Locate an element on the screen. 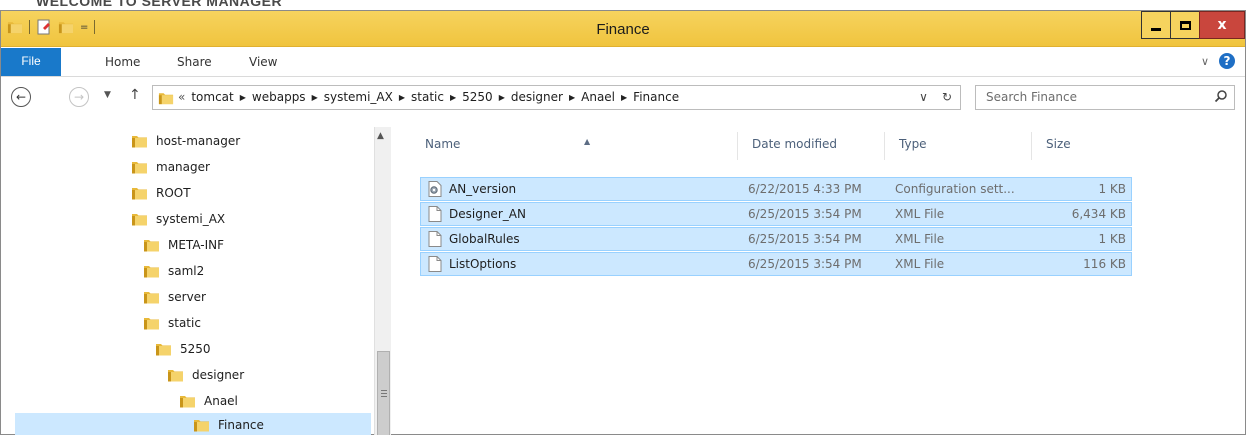 The height and width of the screenshot is (435, 1246). tree-item-finance: Finance is located at coordinates (193, 424).